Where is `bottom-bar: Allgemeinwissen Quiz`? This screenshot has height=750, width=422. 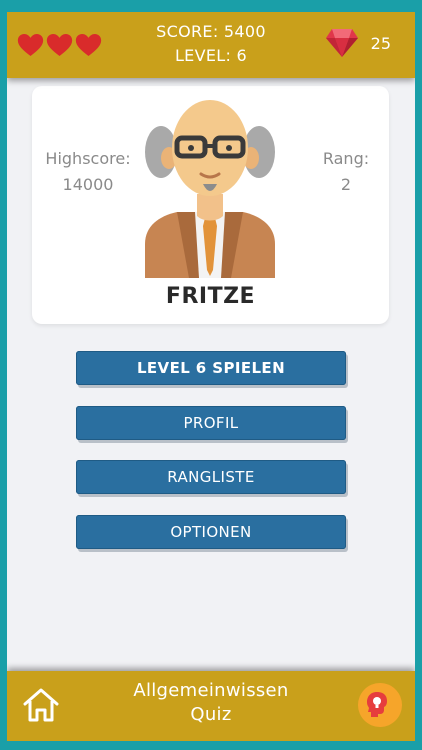 bottom-bar: Allgemeinwissen Quiz is located at coordinates (211, 706).